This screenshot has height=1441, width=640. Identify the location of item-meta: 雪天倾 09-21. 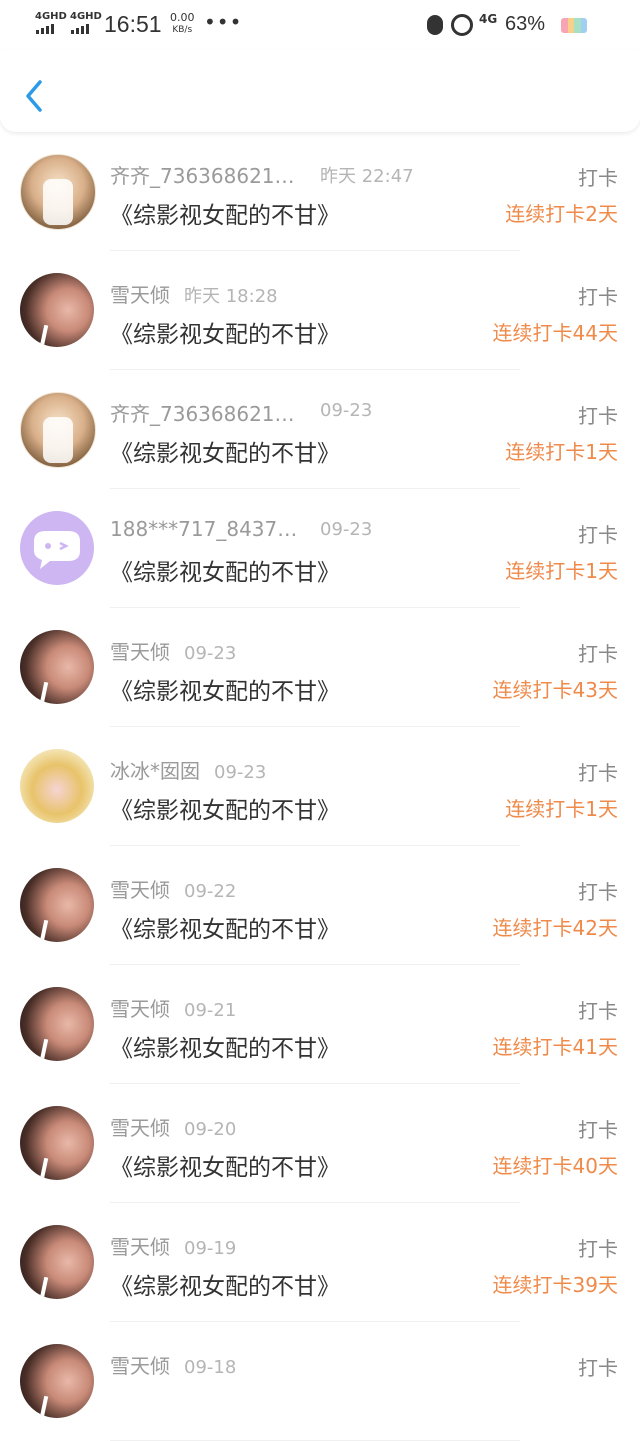
(173, 1007).